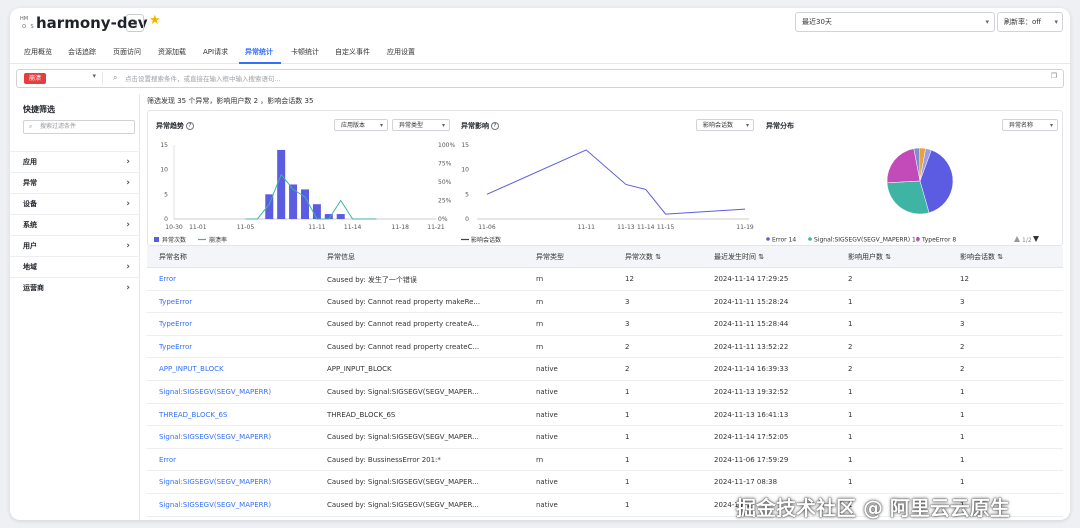  Describe the element at coordinates (75, 224) in the screenshot. I see `sidebar-item-system: 系统 ›` at that location.